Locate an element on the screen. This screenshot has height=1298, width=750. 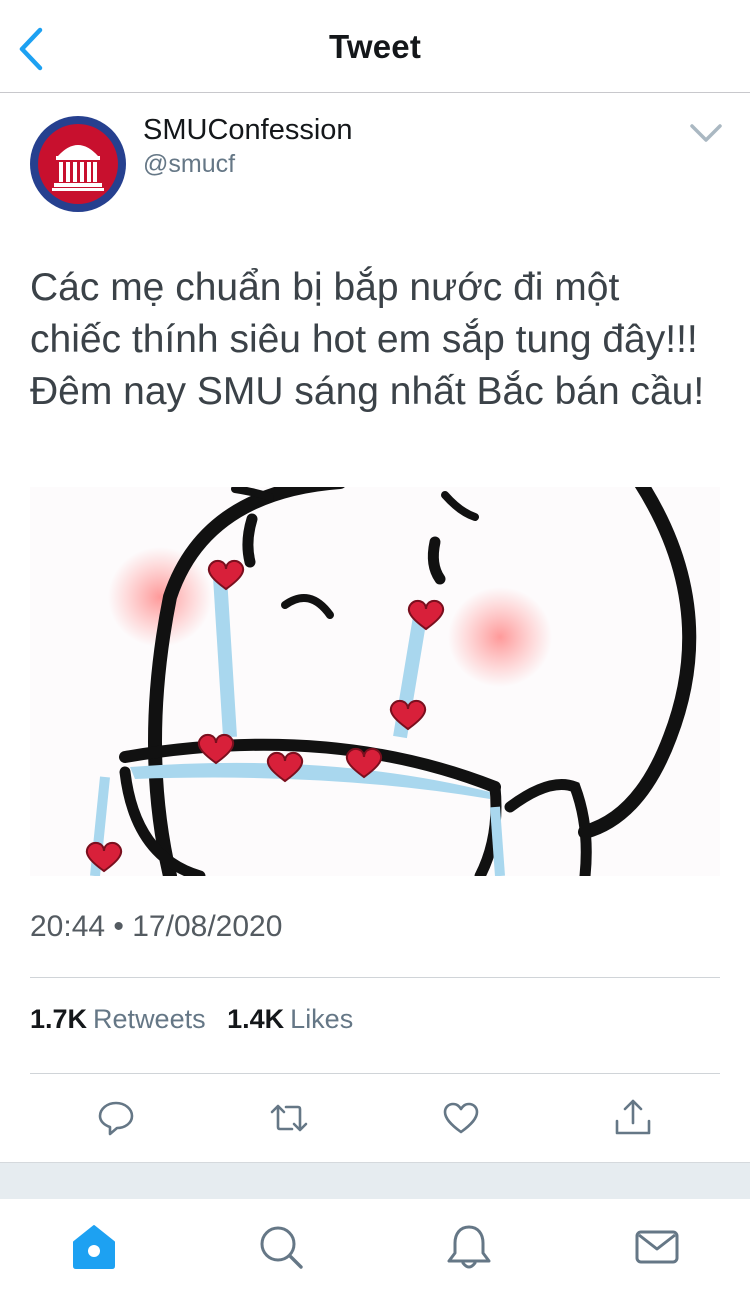
messages-icon is located at coordinates (657, 1247).